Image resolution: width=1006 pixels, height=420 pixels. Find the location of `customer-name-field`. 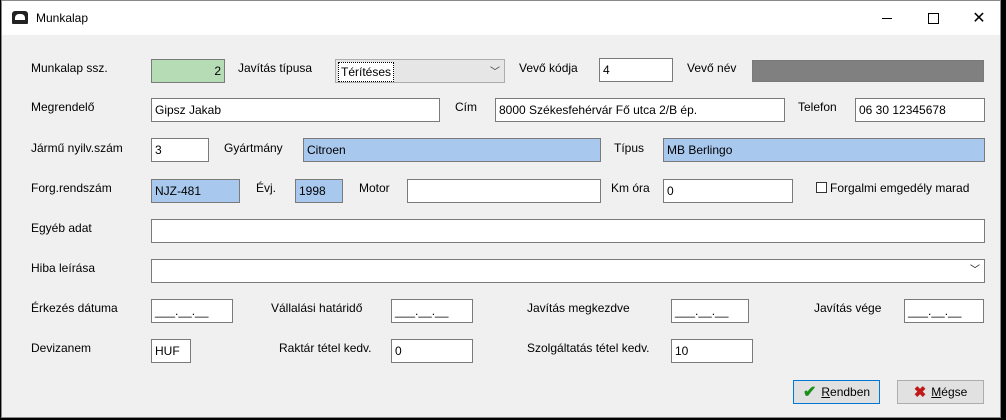

customer-name-field is located at coordinates (868, 71).